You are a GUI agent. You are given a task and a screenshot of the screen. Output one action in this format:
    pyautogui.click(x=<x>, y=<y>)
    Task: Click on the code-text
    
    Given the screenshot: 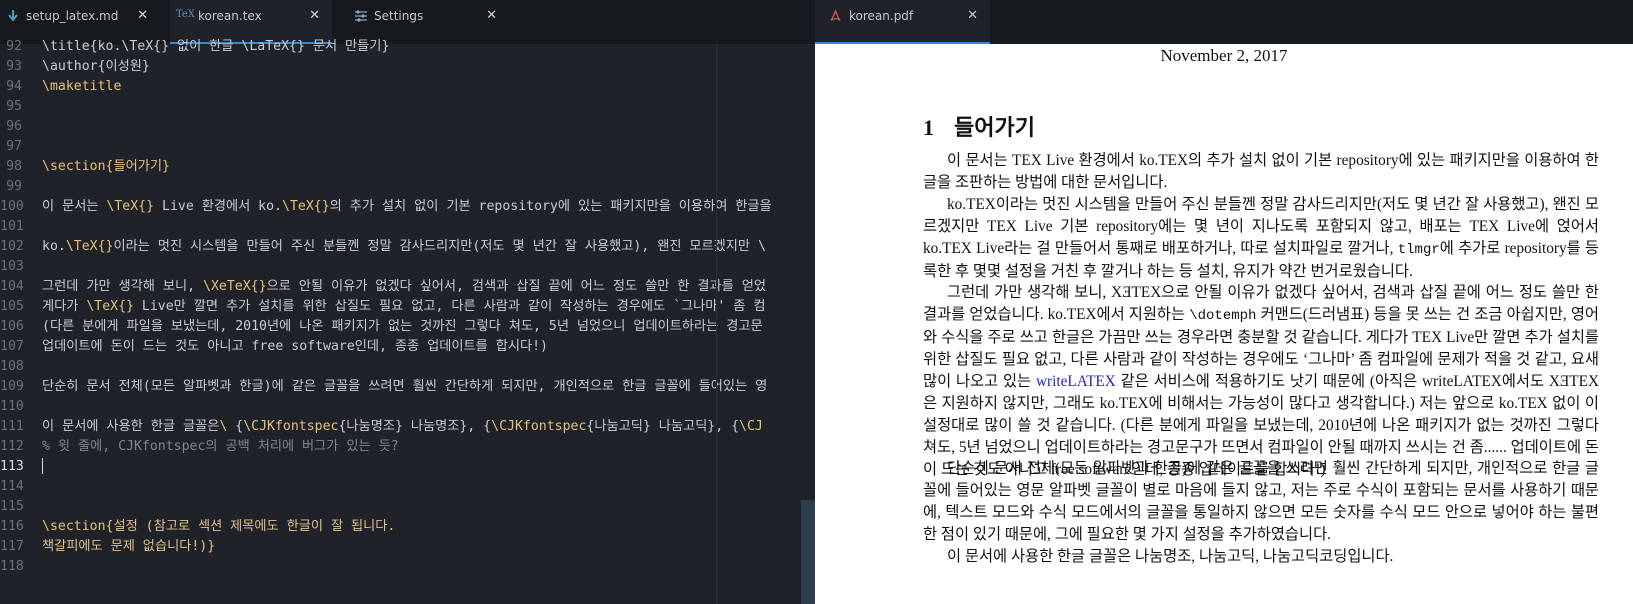 What is the action you would take?
    pyautogui.click(x=42, y=466)
    